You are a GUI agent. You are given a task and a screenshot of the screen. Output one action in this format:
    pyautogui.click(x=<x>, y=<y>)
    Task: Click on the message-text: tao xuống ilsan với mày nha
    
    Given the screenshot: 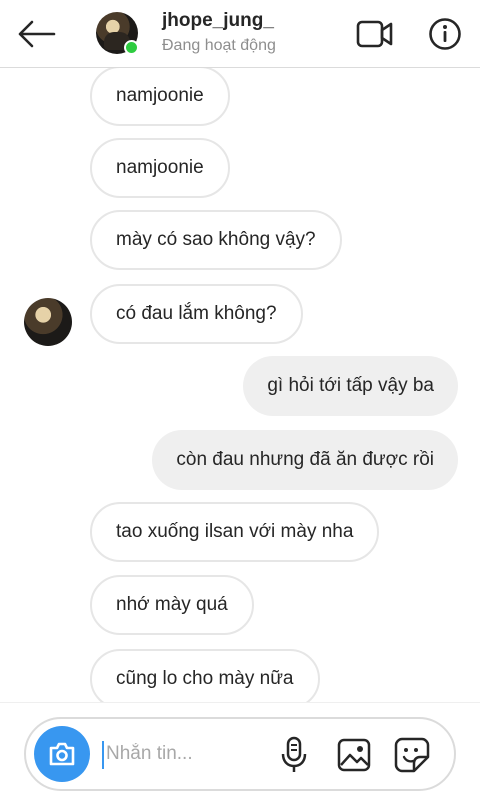 What is the action you would take?
    pyautogui.click(x=235, y=531)
    